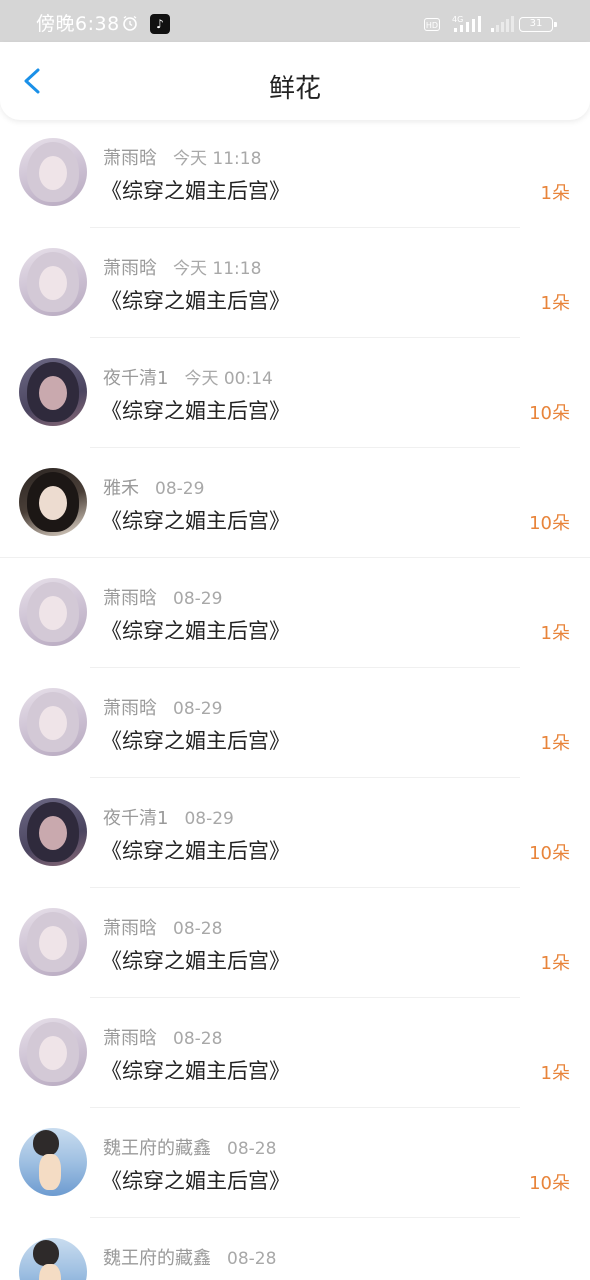  What do you see at coordinates (295, 503) in the screenshot?
I see `list-item: 雅禾 08-29 《综穿之媚主后宫》 10朵` at bounding box center [295, 503].